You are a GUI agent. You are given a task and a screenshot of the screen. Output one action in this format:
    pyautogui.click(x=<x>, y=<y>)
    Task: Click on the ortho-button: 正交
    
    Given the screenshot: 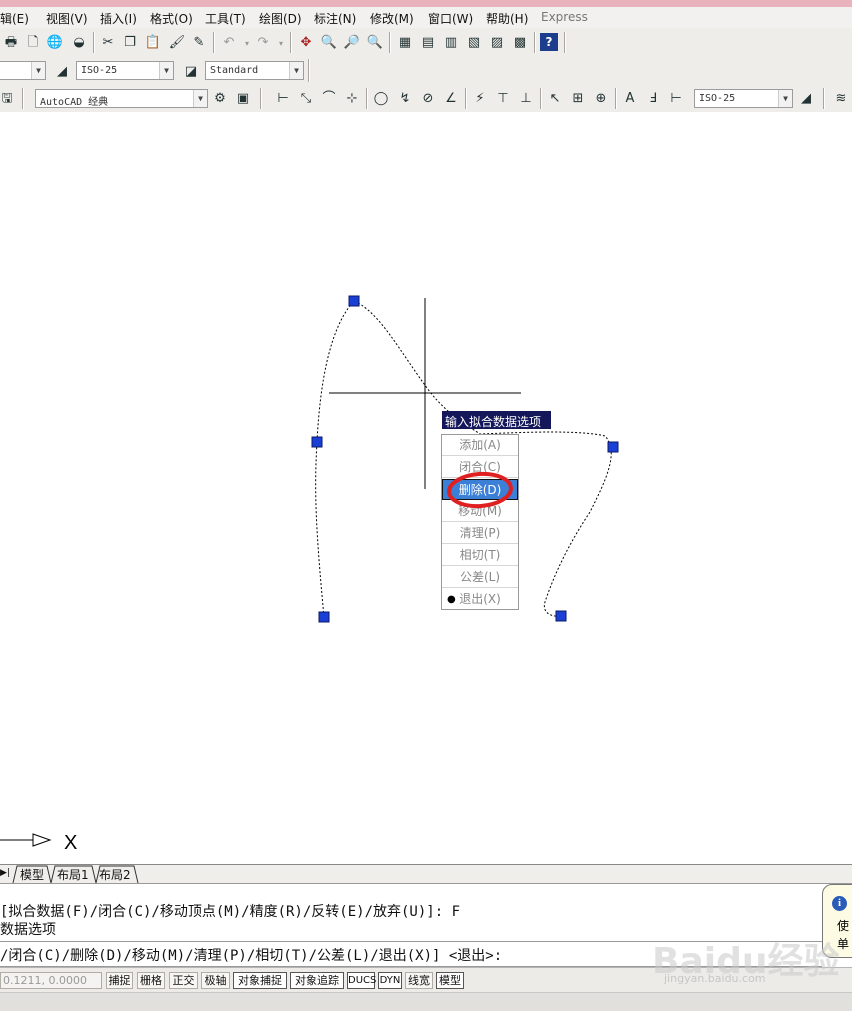 What is the action you would take?
    pyautogui.click(x=183, y=980)
    